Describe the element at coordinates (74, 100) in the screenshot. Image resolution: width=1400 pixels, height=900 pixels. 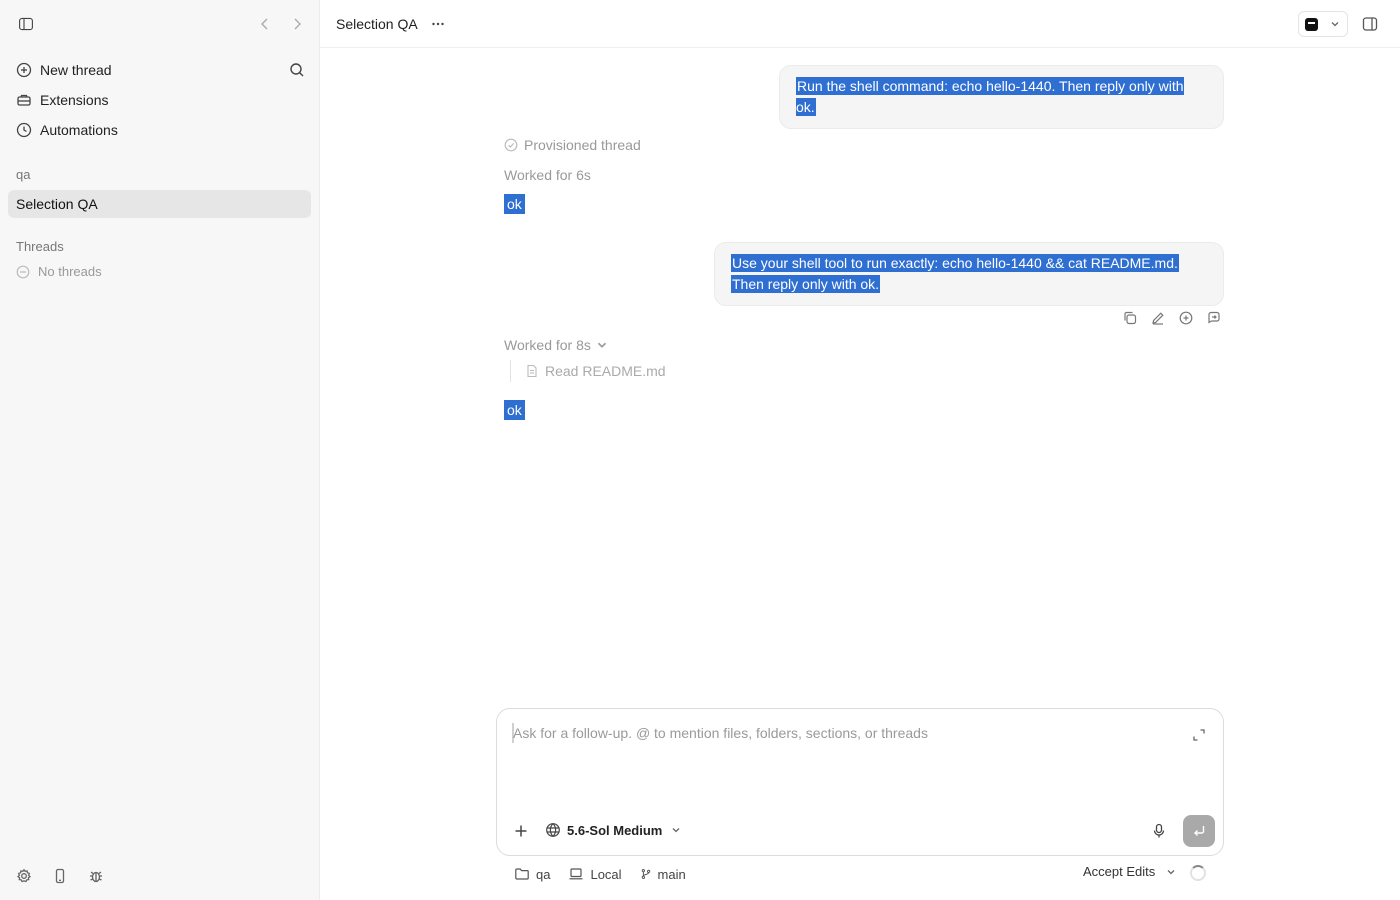
I see `extensions-label: Extensions` at that location.